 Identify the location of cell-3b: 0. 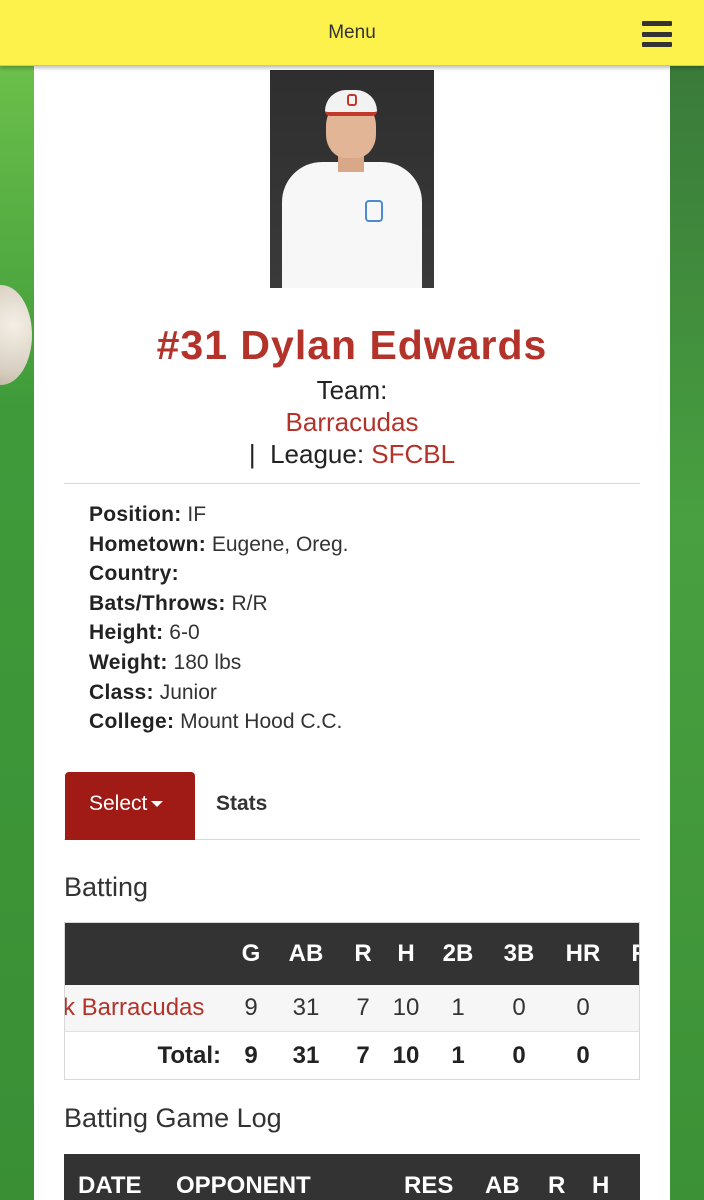
(519, 1007).